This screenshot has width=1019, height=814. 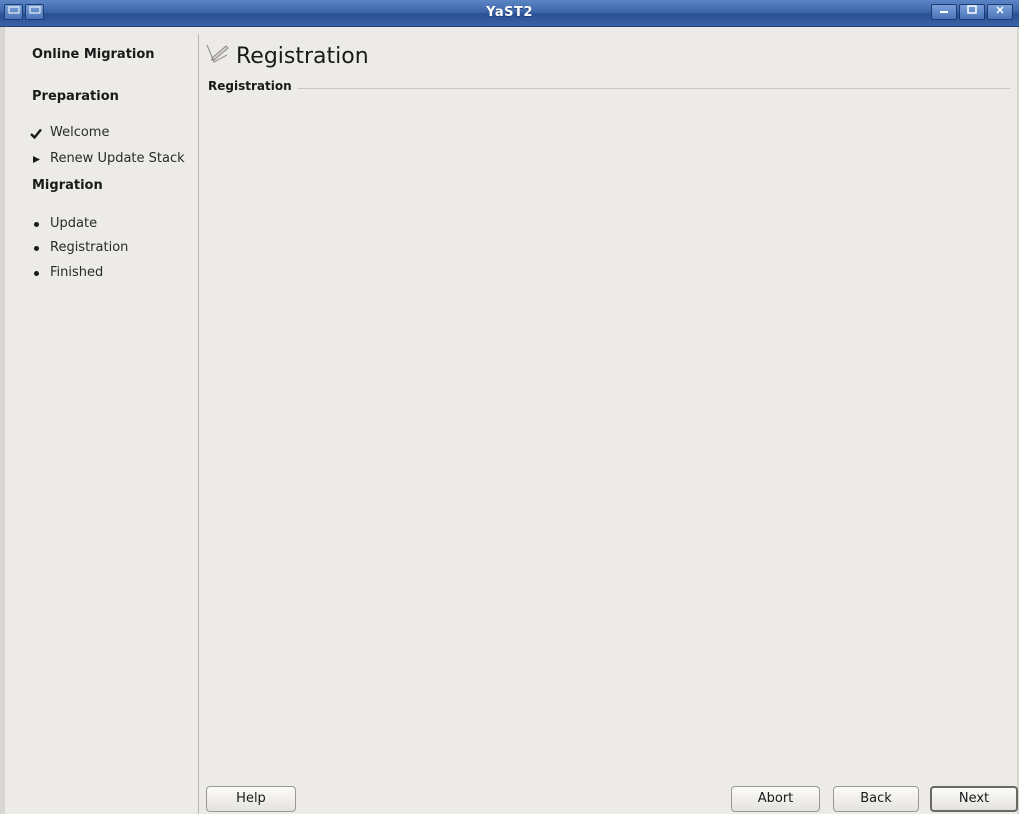 I want to click on window-titlebar: YaST2, so click(x=509, y=13).